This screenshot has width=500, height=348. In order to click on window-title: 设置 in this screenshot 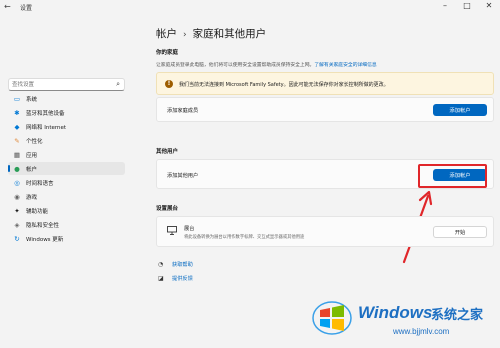, I will do `click(26, 8)`.